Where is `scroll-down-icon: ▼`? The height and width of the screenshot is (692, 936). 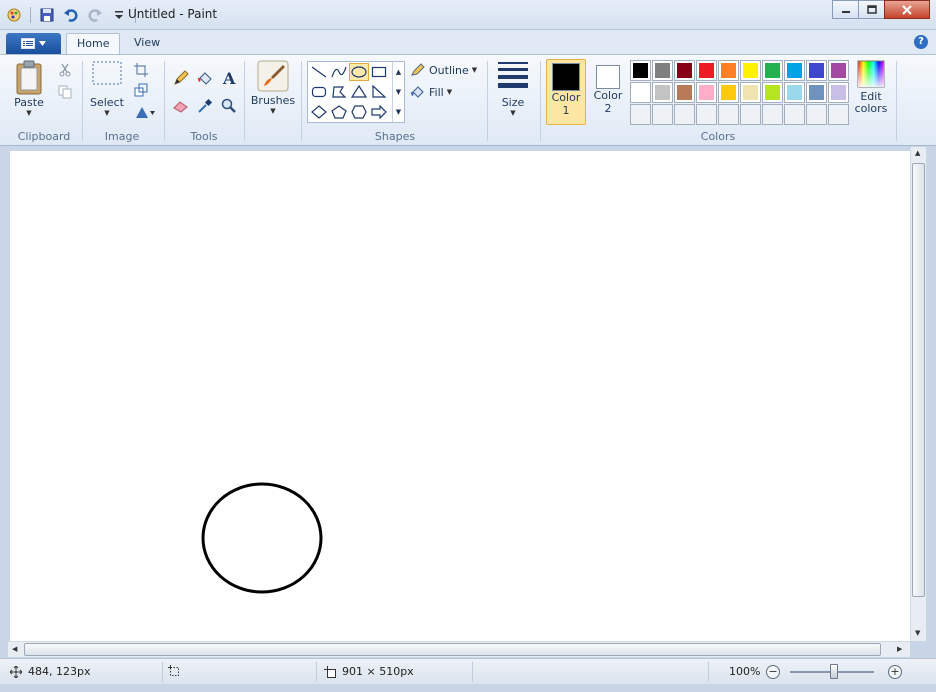 scroll-down-icon: ▼ is located at coordinates (398, 92).